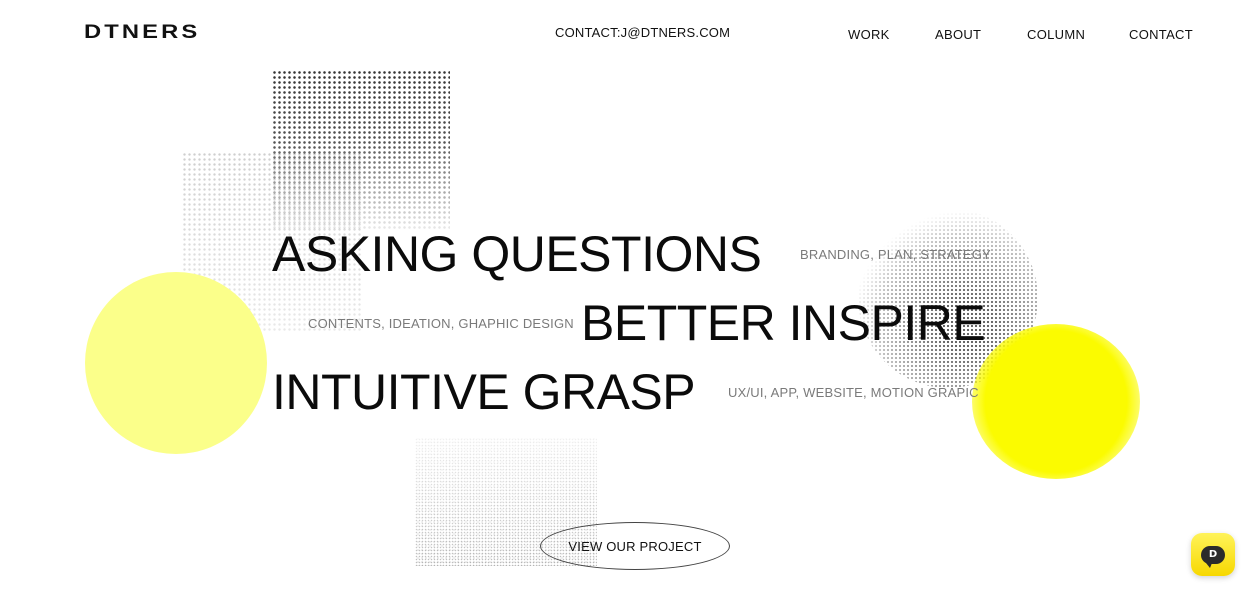 This screenshot has height=600, width=1260. What do you see at coordinates (635, 546) in the screenshot?
I see `view-project-button: VIEW OUR PROJECT` at bounding box center [635, 546].